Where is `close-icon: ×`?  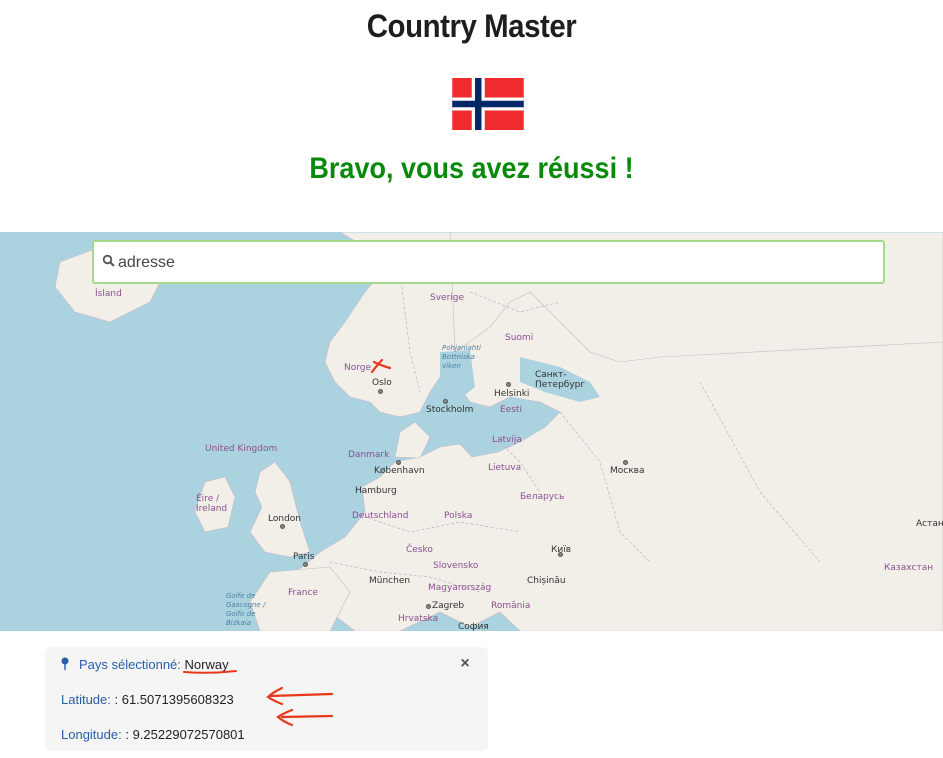 close-icon: × is located at coordinates (465, 664).